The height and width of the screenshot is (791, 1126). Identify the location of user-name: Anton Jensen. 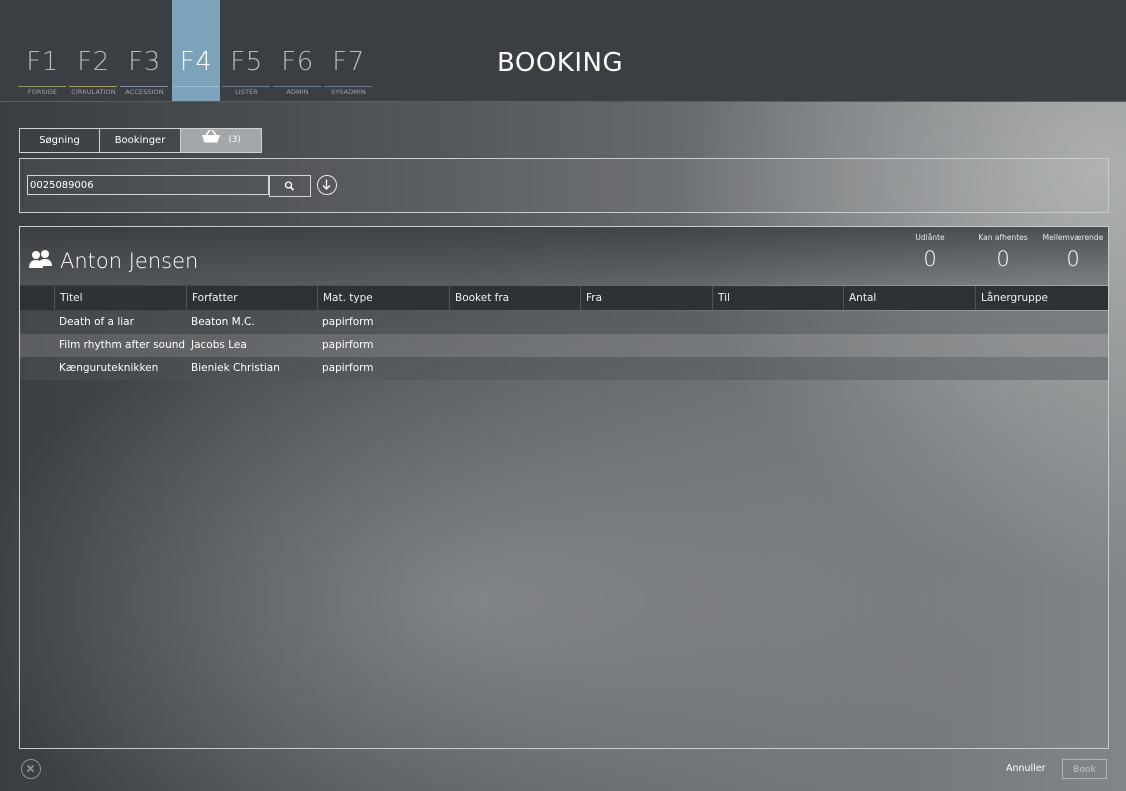
(129, 261).